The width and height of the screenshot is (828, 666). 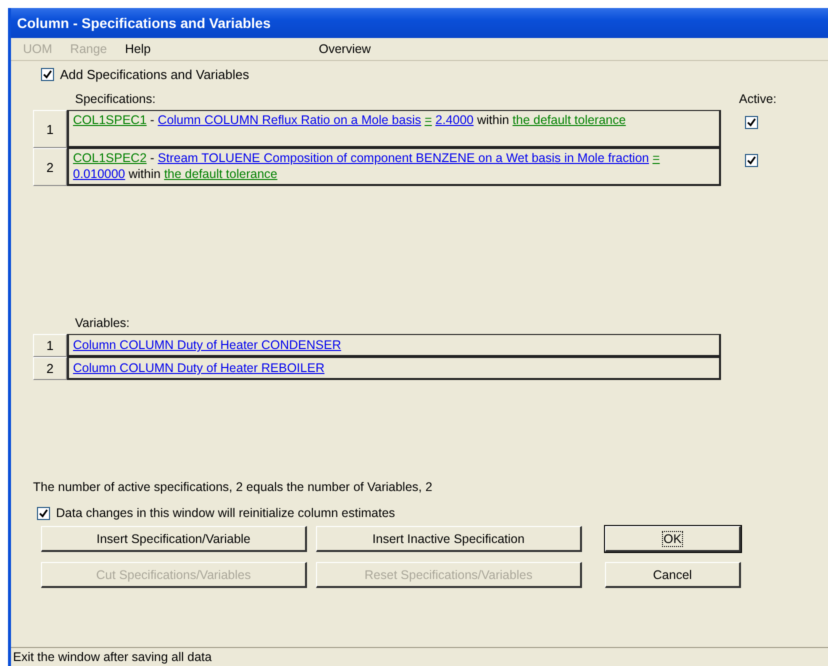 I want to click on checkbox-label: Data changes in this window will reinitialize column estimates, so click(x=226, y=513).